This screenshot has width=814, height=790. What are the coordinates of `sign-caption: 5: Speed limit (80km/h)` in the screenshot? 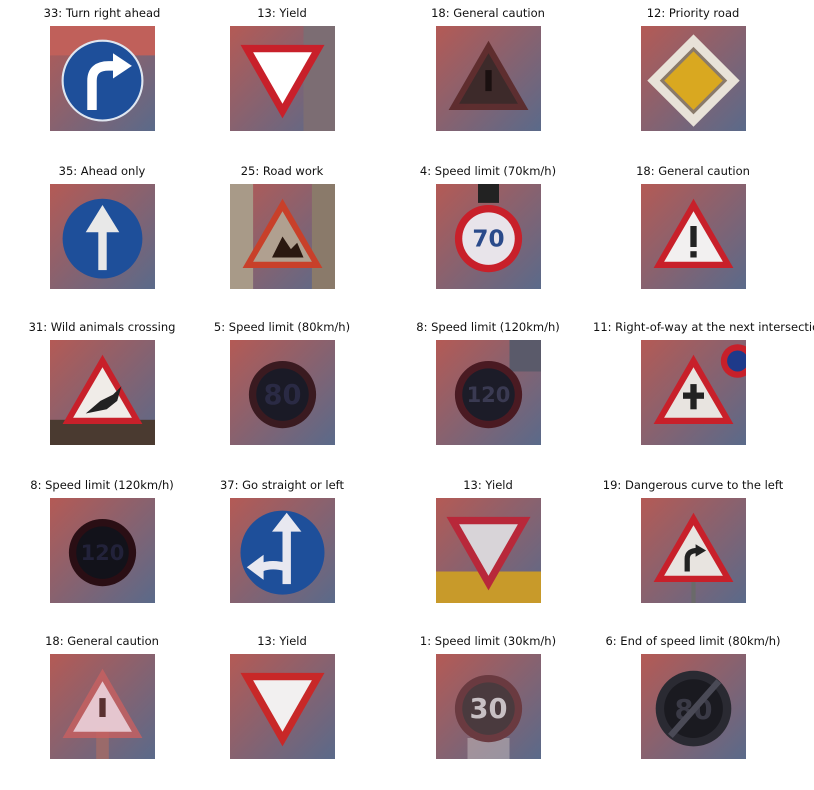 It's located at (282, 327).